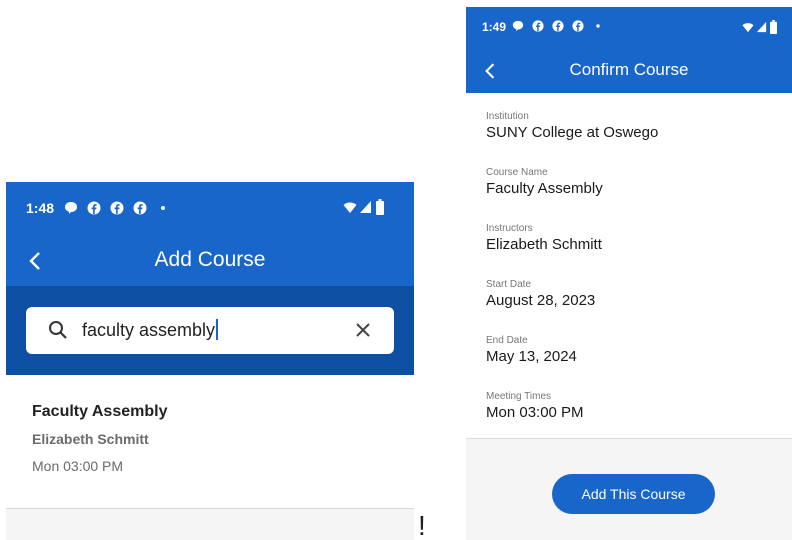  I want to click on search-text: faculty assembly, so click(150, 330).